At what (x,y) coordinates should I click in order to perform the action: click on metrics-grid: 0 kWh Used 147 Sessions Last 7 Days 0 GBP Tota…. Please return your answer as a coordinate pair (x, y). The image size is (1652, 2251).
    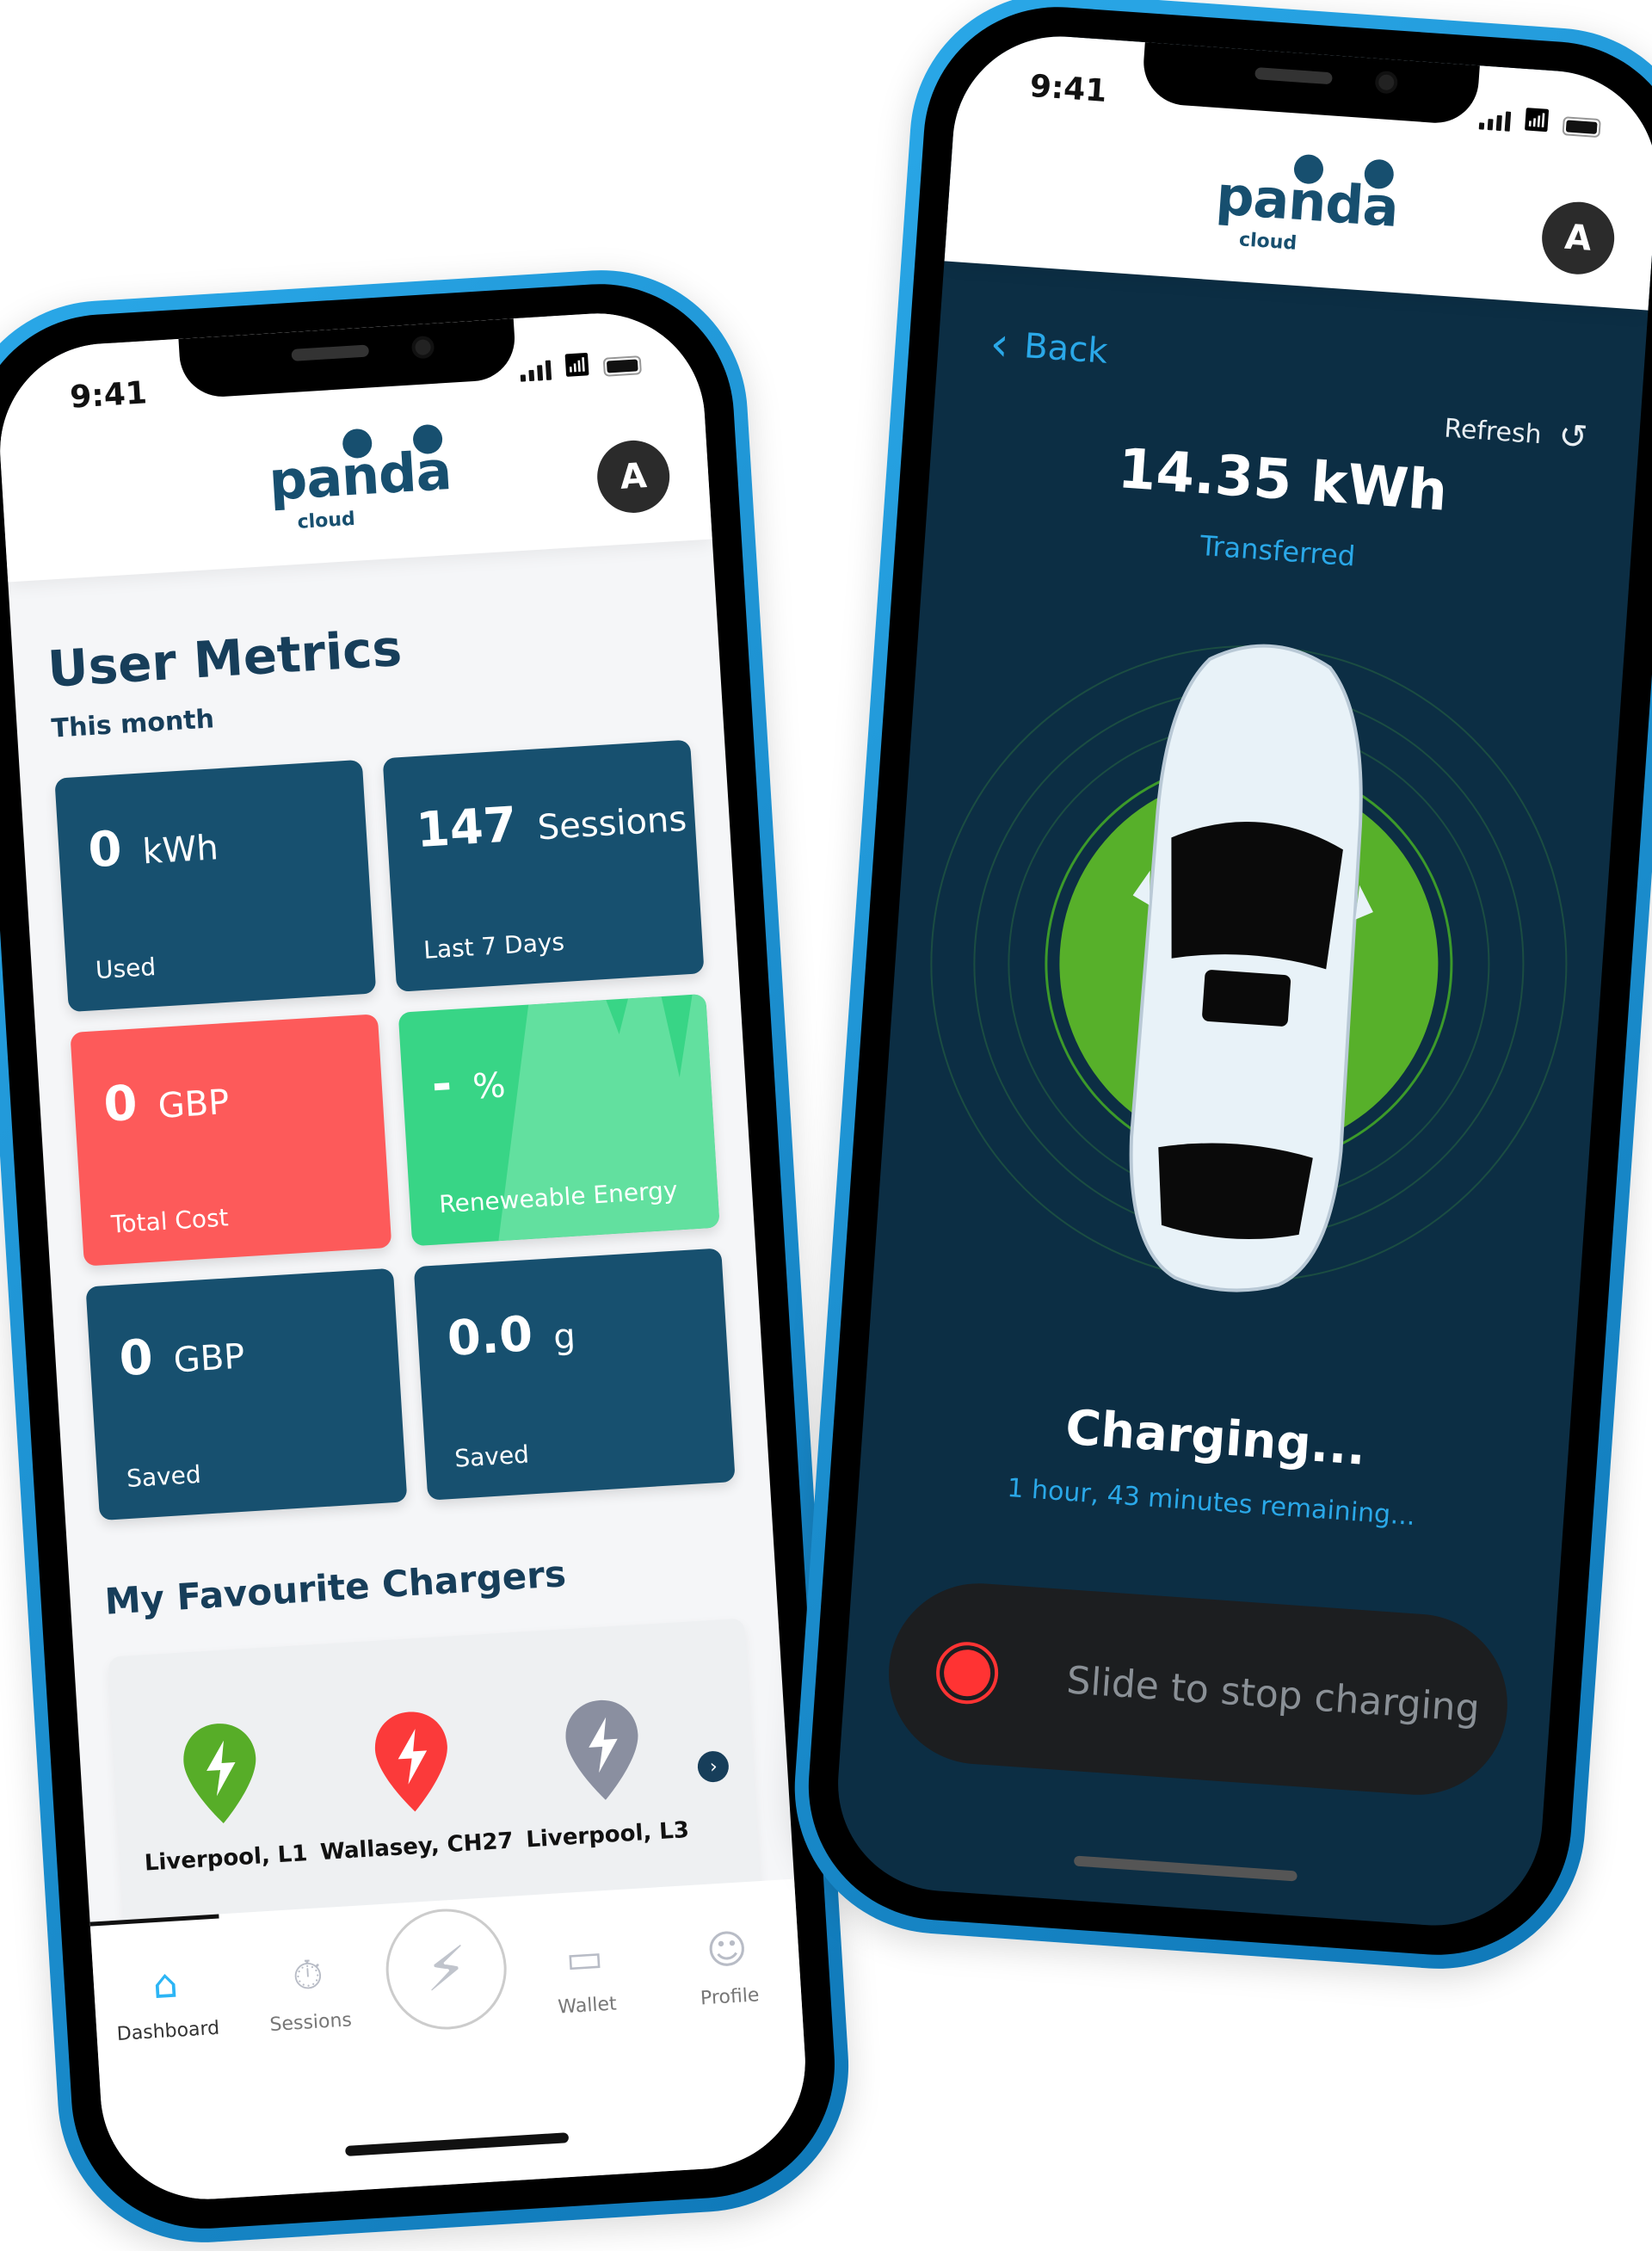
    Looking at the image, I should click on (395, 1130).